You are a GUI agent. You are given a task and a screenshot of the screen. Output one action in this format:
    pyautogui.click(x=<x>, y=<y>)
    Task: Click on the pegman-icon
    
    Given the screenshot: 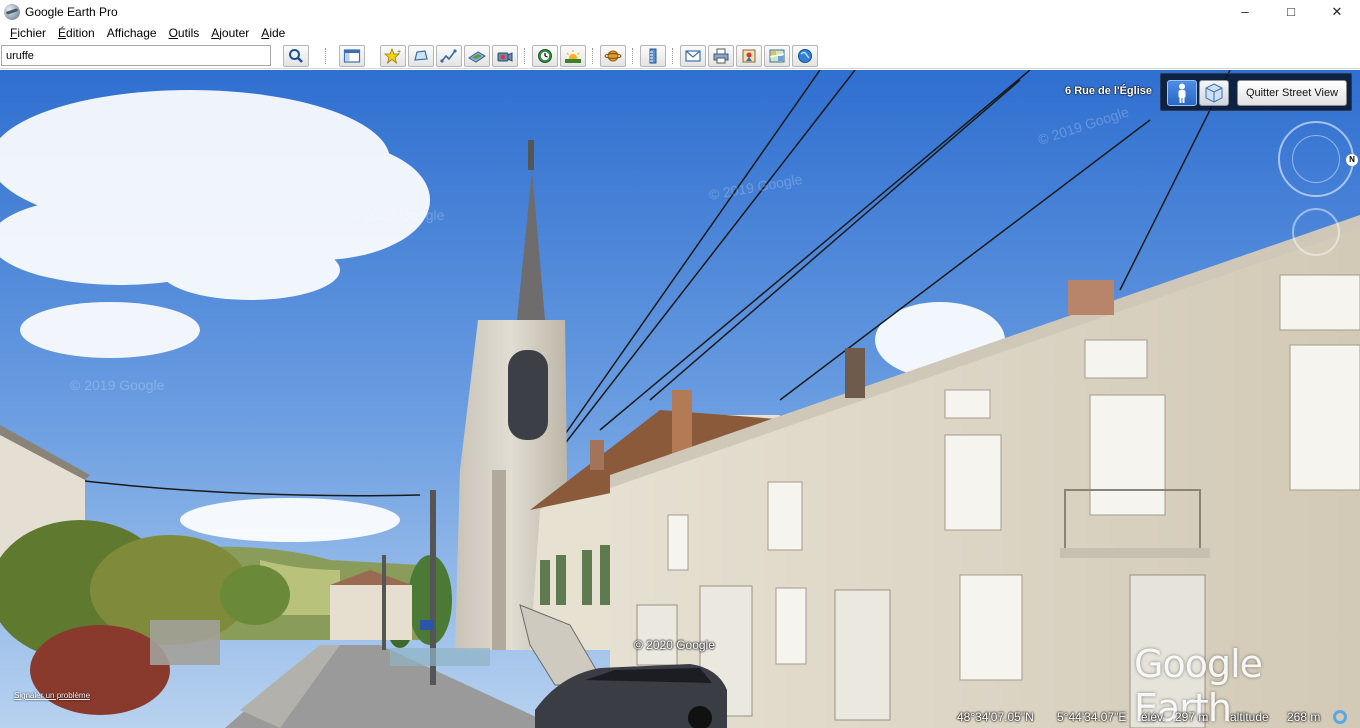 What is the action you would take?
    pyautogui.click(x=1182, y=93)
    